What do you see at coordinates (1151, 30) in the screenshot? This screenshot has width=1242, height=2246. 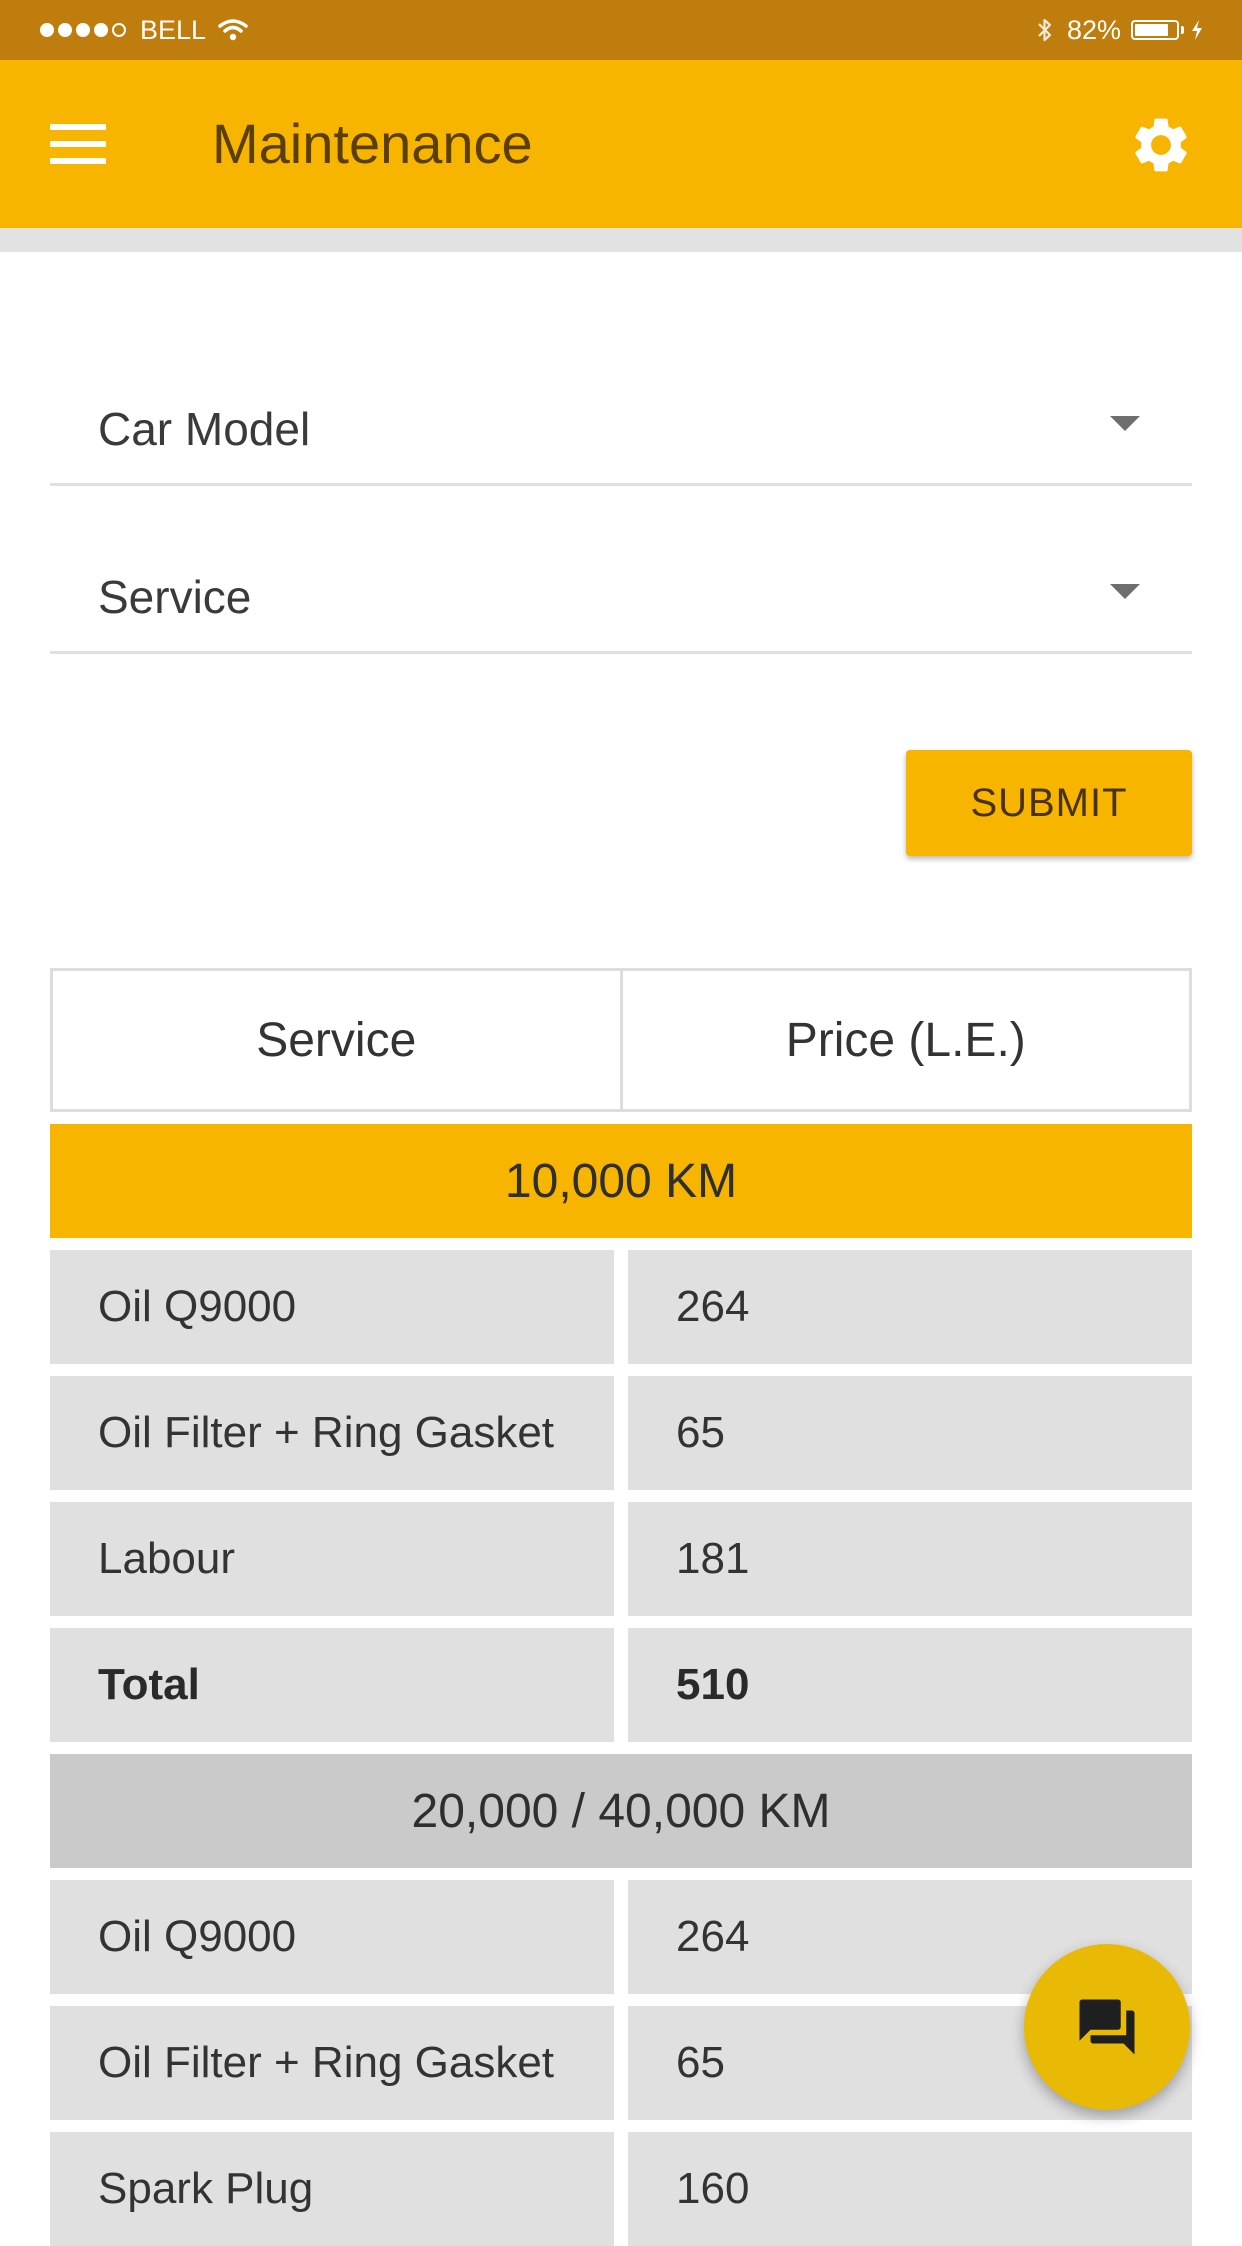 I see `battery-fill` at bounding box center [1151, 30].